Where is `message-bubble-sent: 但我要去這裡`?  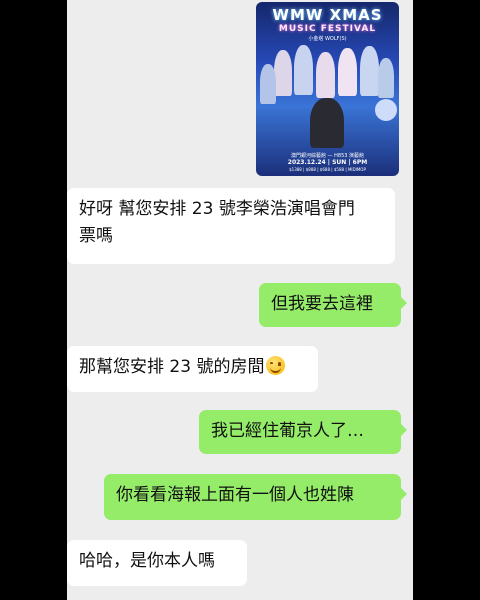
message-bubble-sent: 但我要去這裡 is located at coordinates (333, 305).